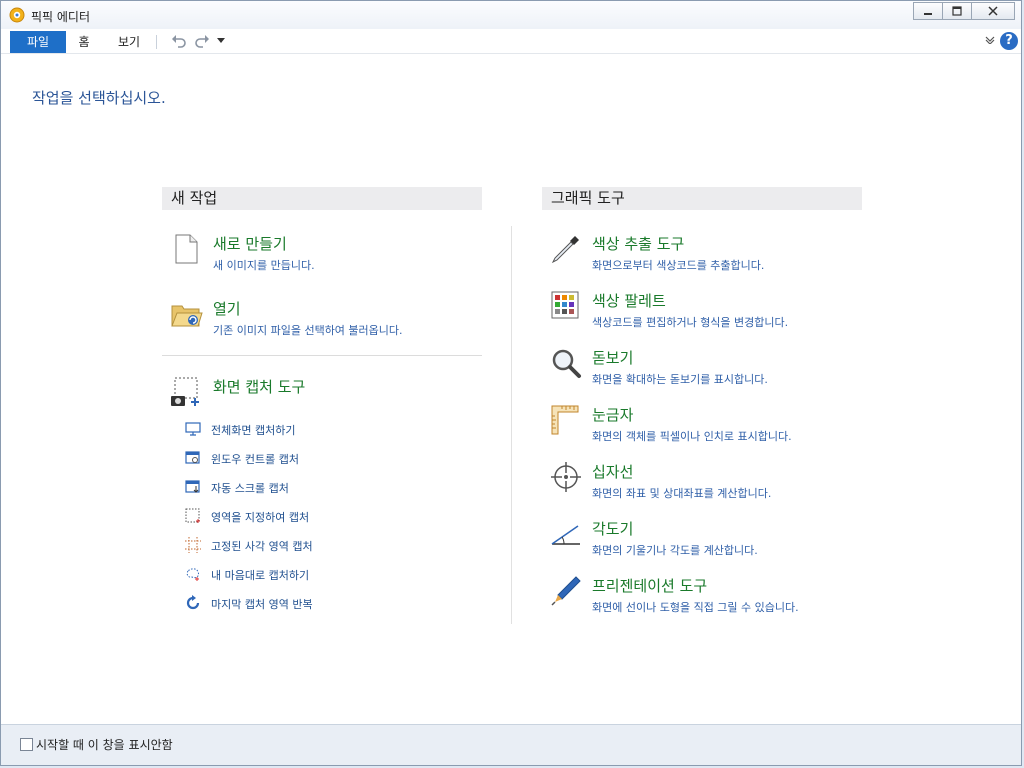 The height and width of the screenshot is (768, 1024). I want to click on magnifier-item: 돋보기 화면을 확대하는 돋보기를 표시합니다., so click(700, 369).